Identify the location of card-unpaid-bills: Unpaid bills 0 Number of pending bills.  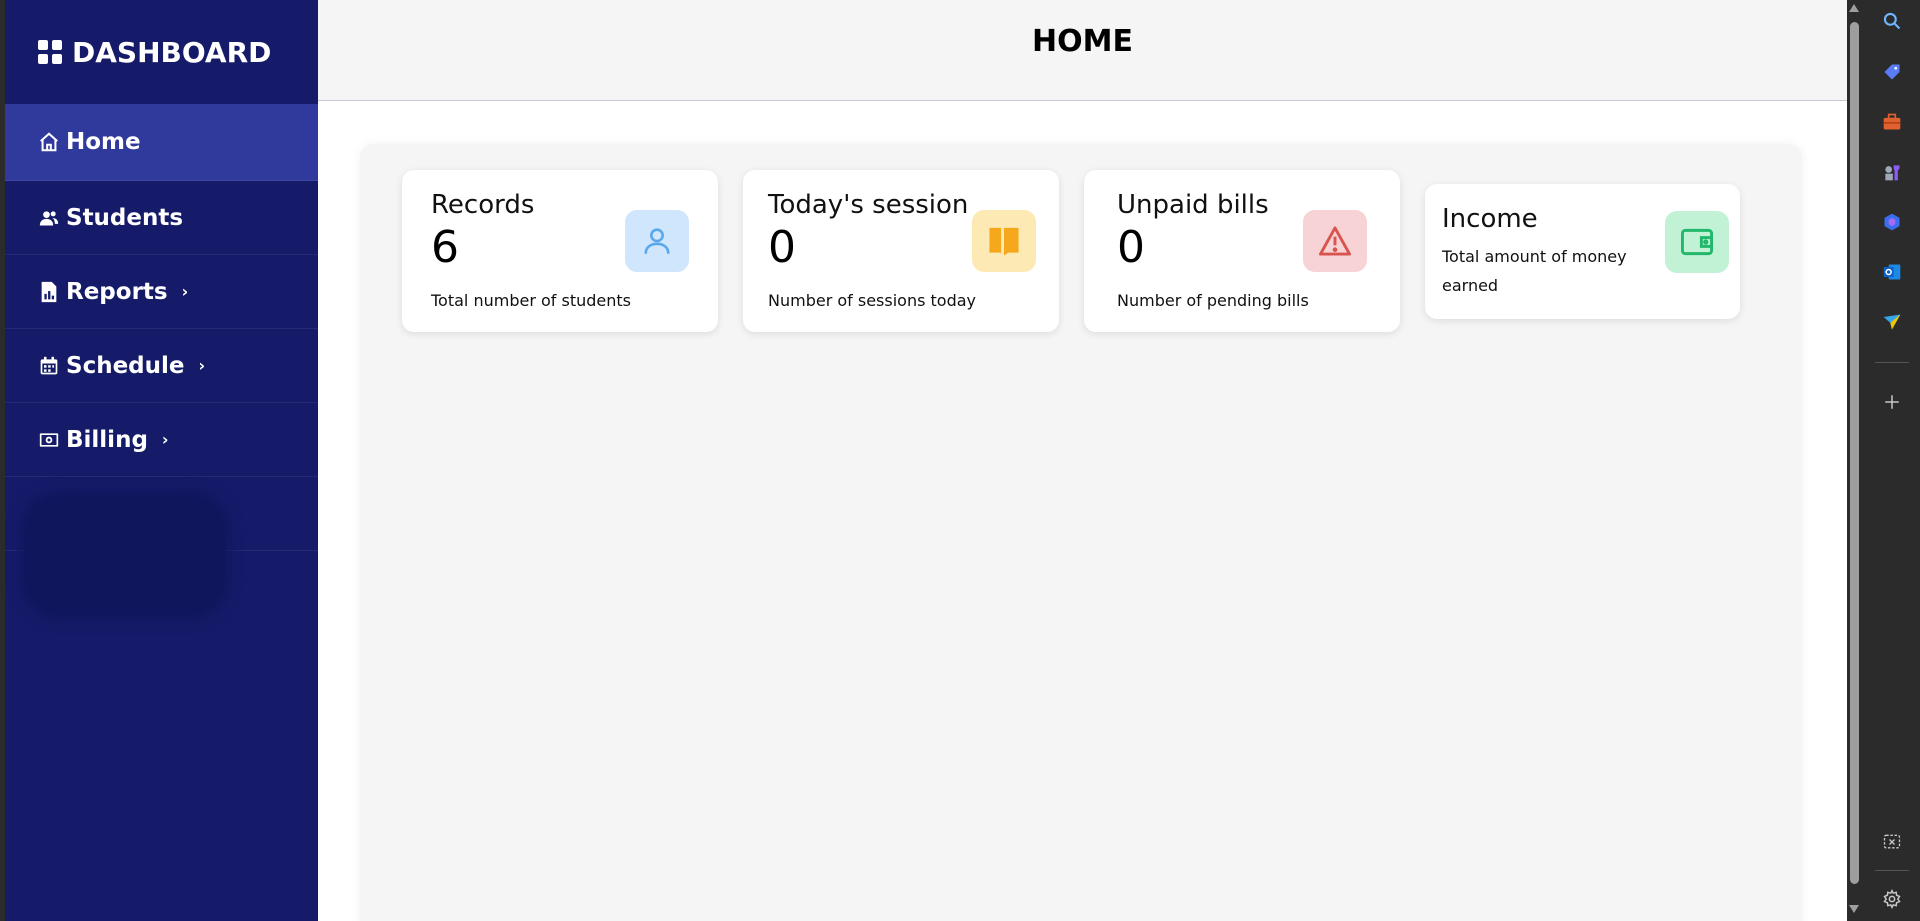
(1242, 251).